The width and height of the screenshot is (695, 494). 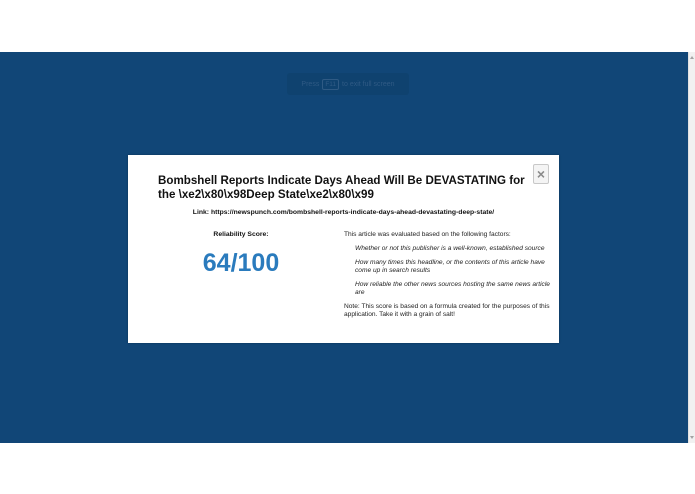 What do you see at coordinates (241, 234) in the screenshot?
I see `reliability-score-label: Reliability Score:` at bounding box center [241, 234].